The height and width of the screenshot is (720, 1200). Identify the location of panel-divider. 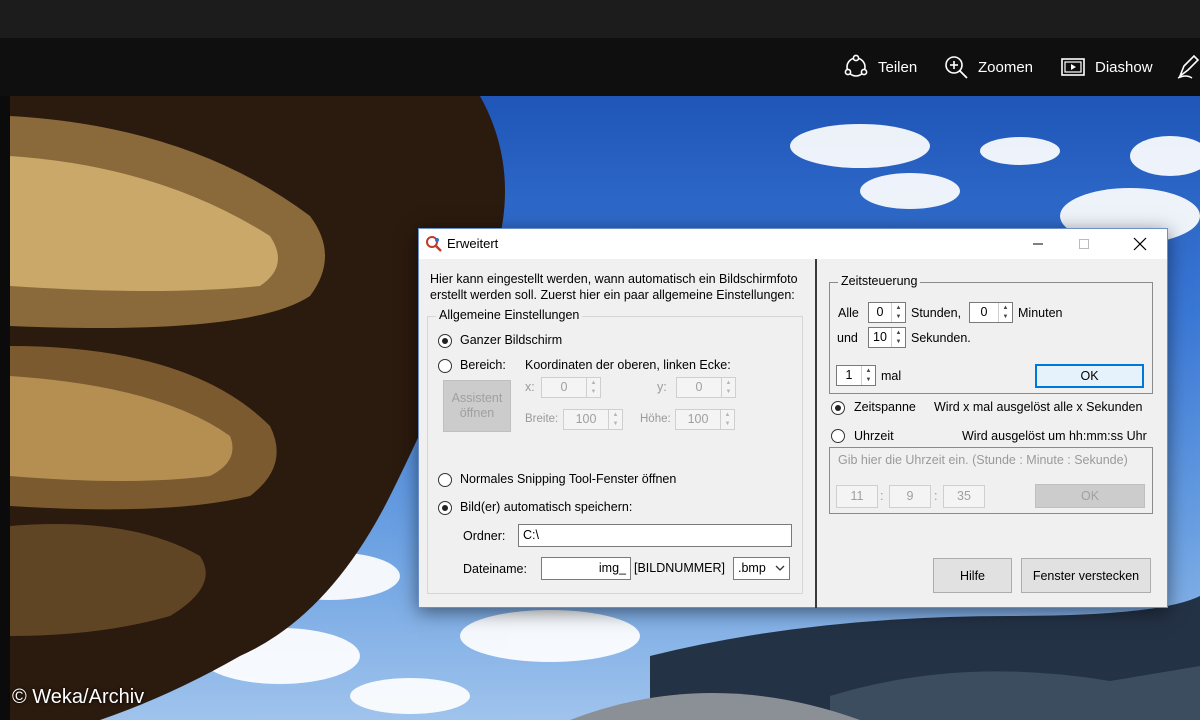
(816, 433).